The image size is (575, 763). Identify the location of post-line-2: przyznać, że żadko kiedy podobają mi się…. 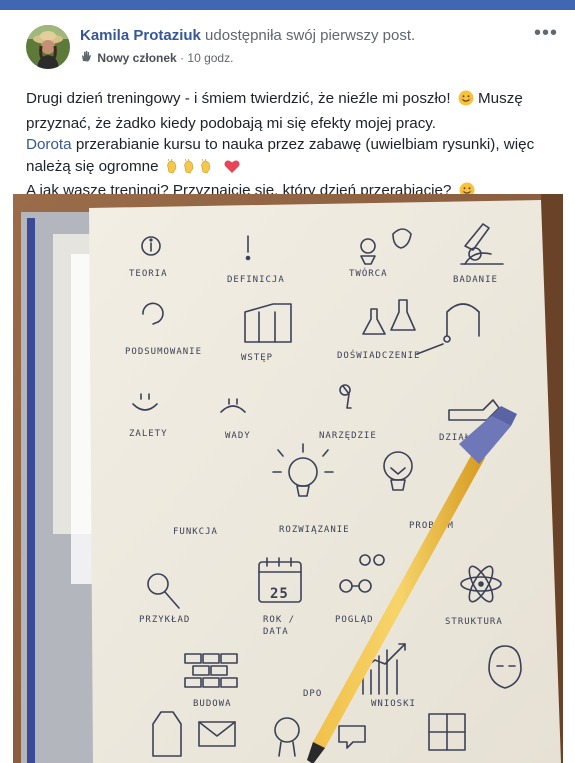
(231, 123).